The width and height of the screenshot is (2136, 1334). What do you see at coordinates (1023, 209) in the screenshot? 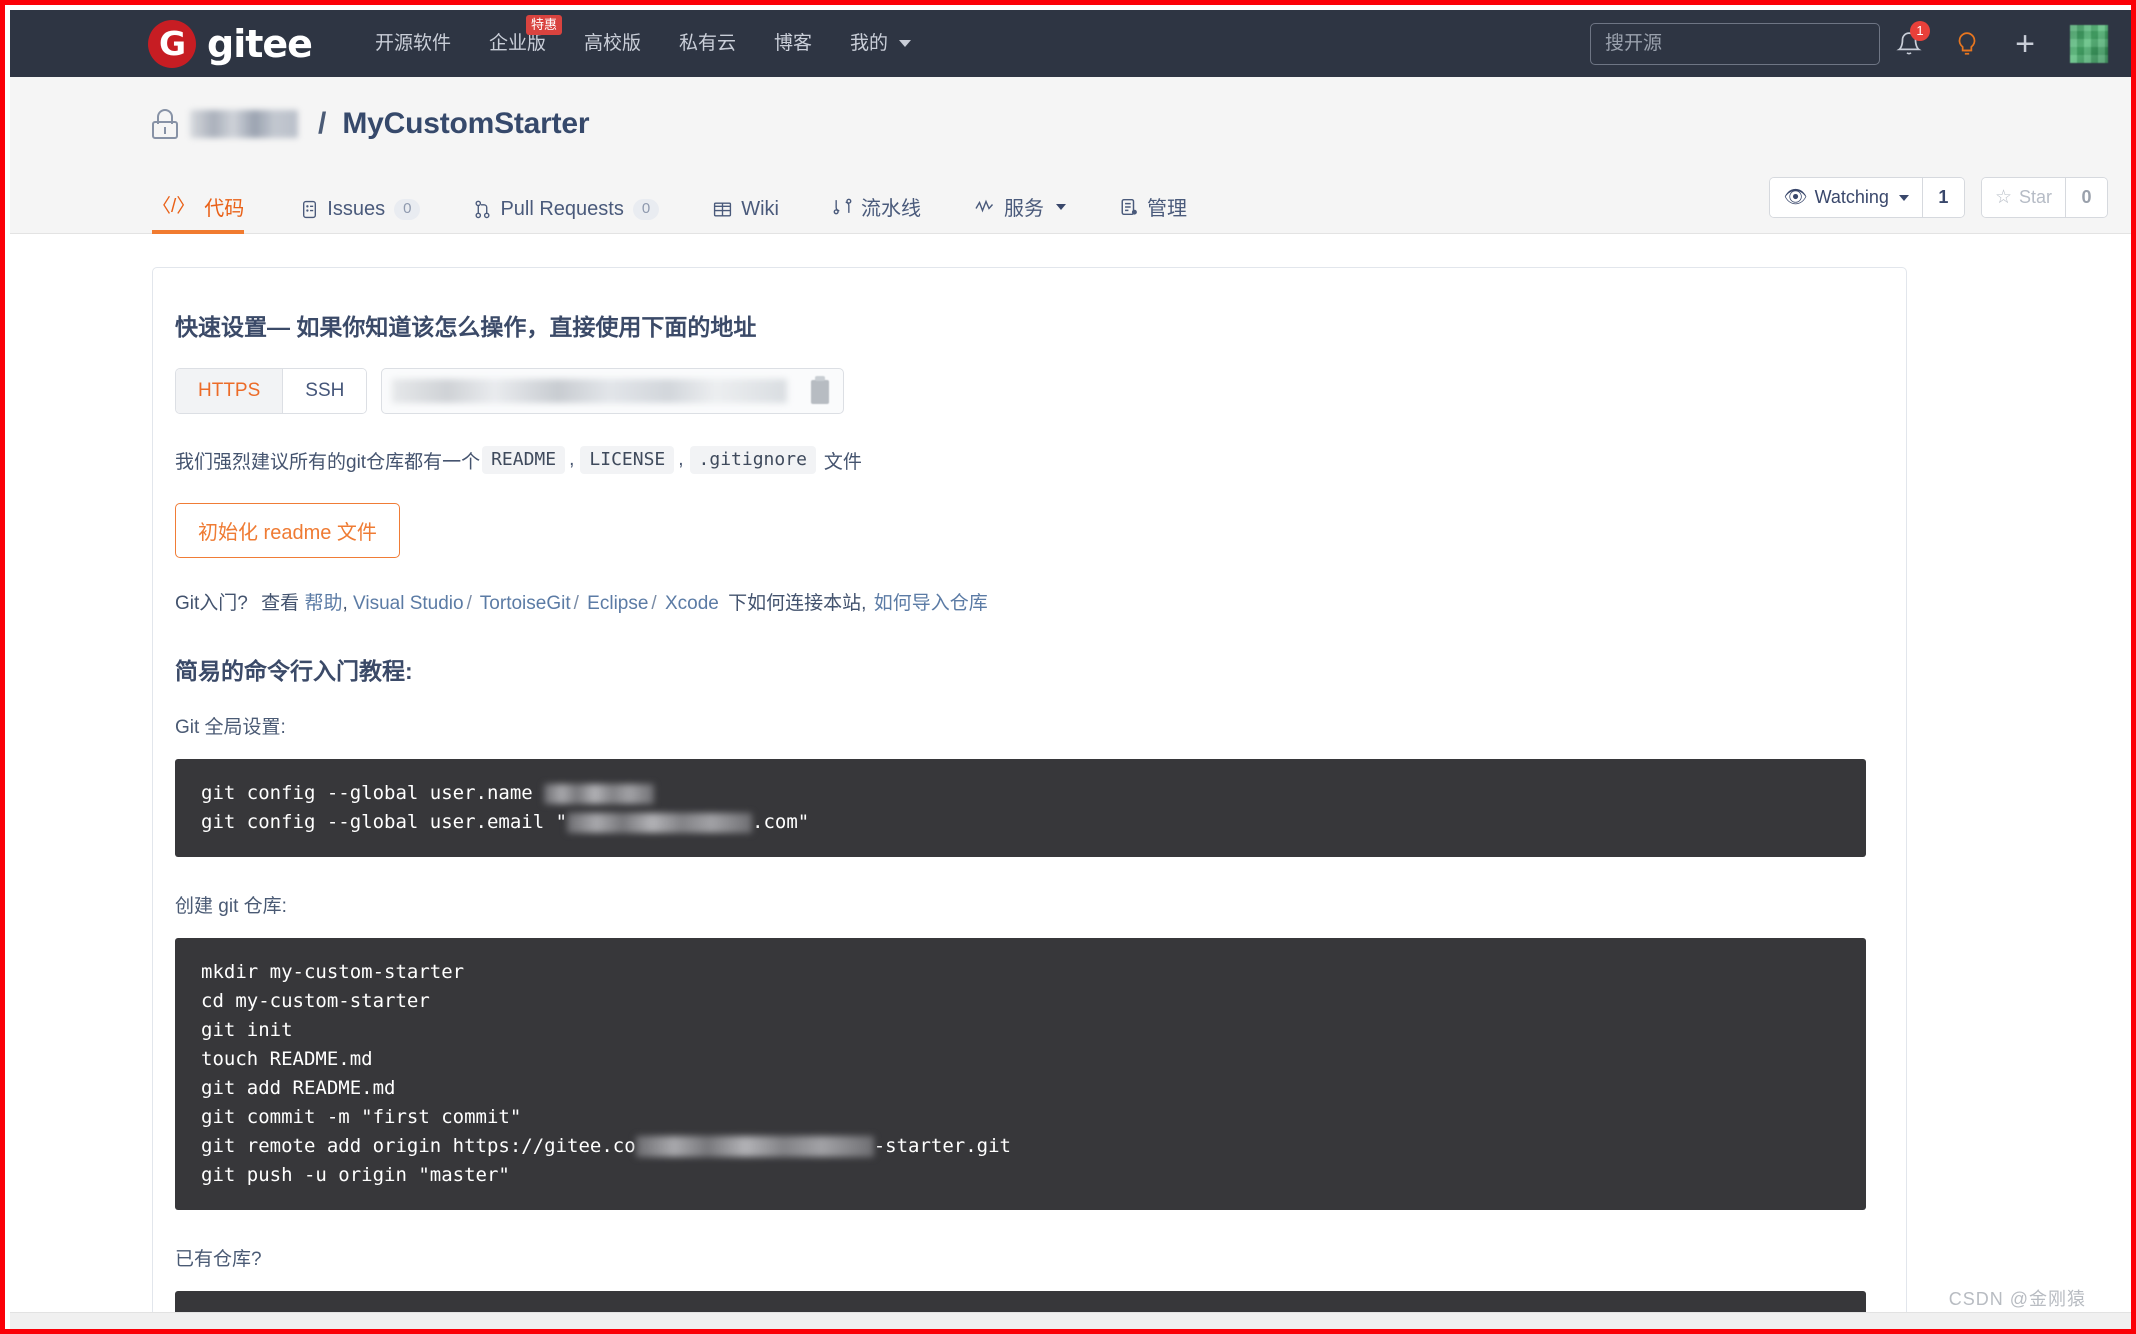
I see `tab-label: 服务` at bounding box center [1023, 209].